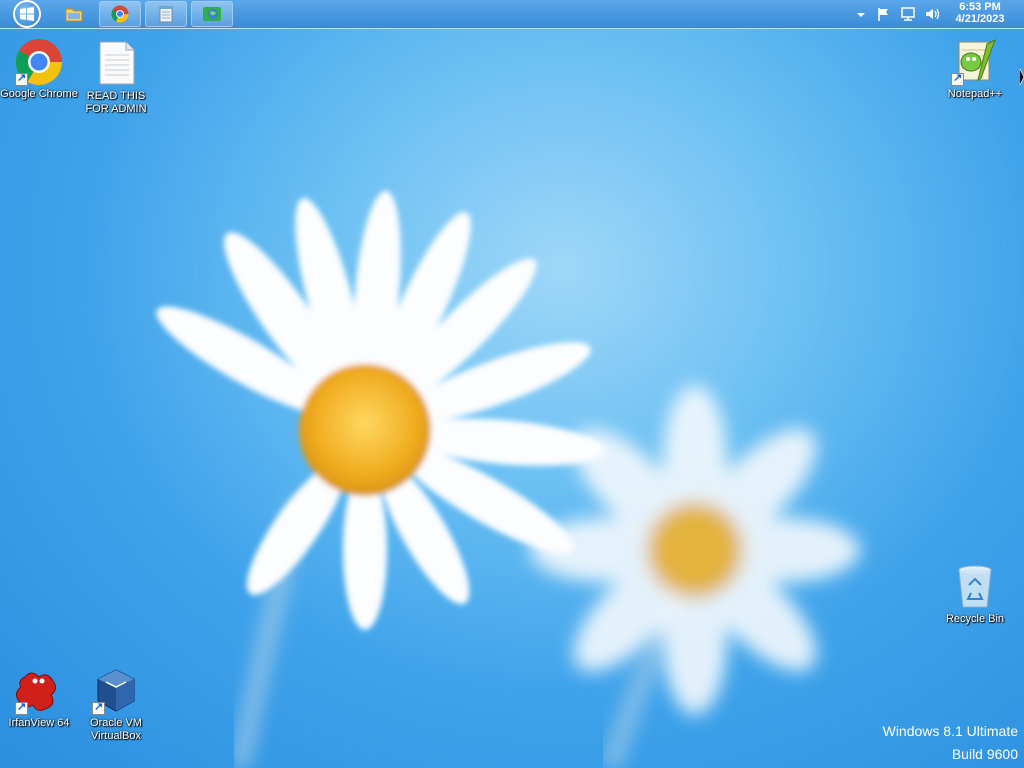 The height and width of the screenshot is (768, 1024). I want to click on start-button, so click(27, 14).